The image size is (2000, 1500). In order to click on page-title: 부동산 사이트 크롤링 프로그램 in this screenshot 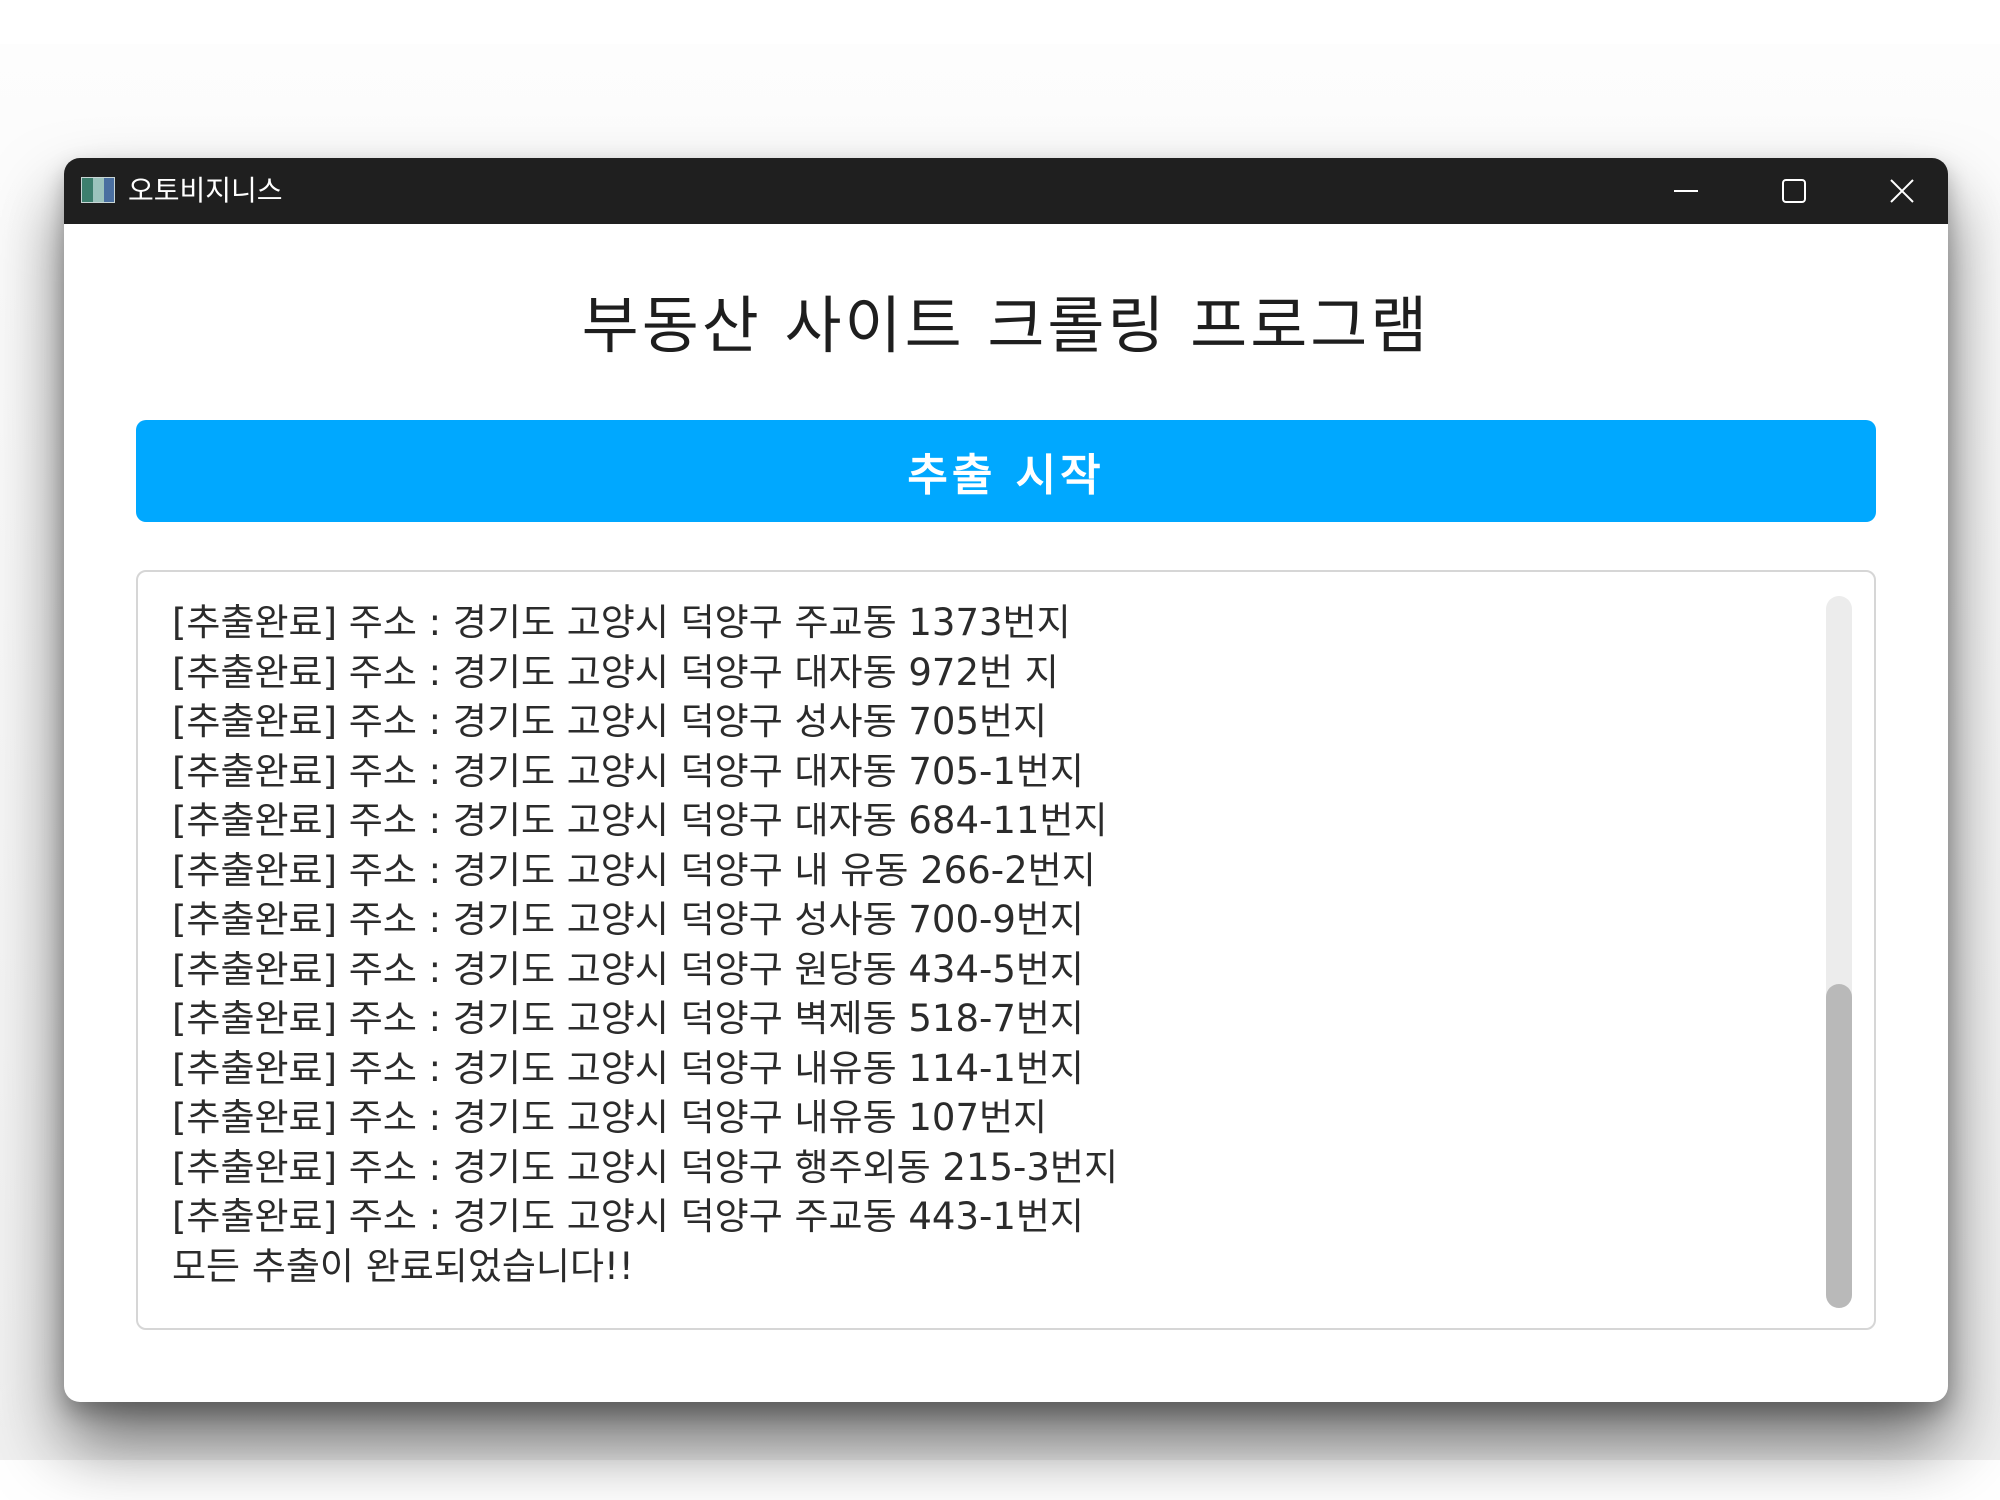, I will do `click(1006, 325)`.